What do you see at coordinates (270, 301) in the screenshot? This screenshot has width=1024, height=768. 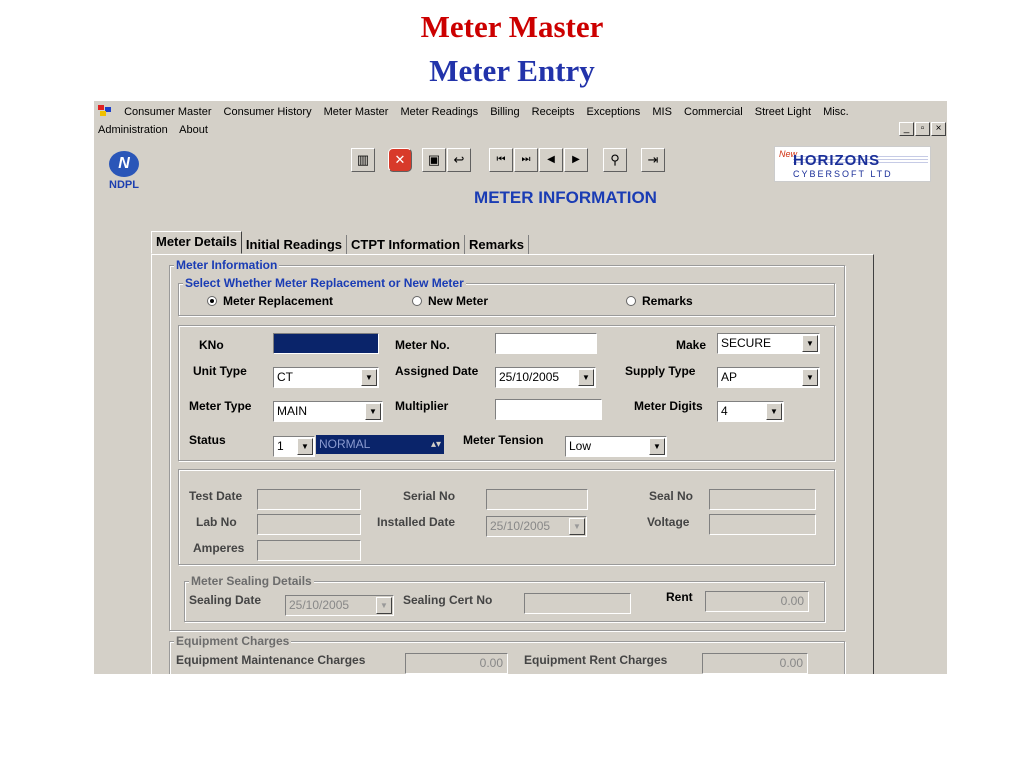 I see `meter-replacement-radio: Meter Replacement` at bounding box center [270, 301].